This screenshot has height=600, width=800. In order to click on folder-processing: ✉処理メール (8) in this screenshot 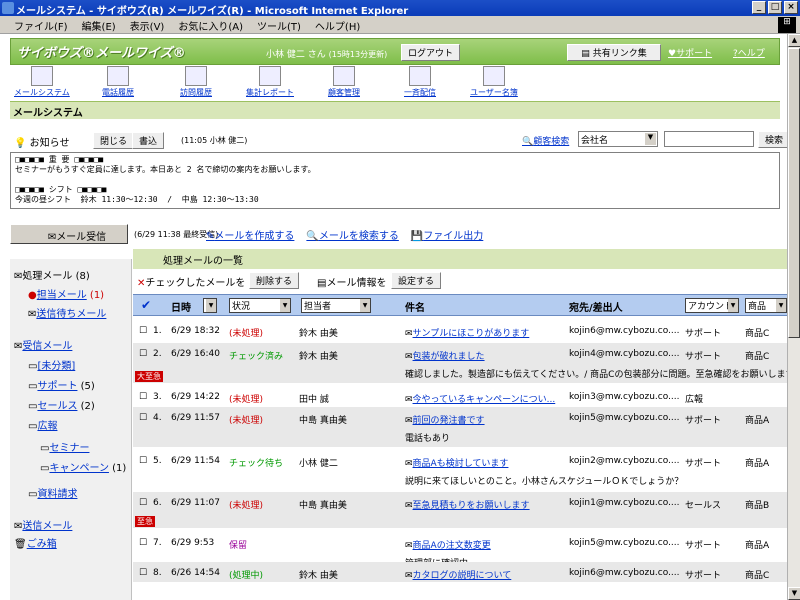, I will do `click(52, 274)`.